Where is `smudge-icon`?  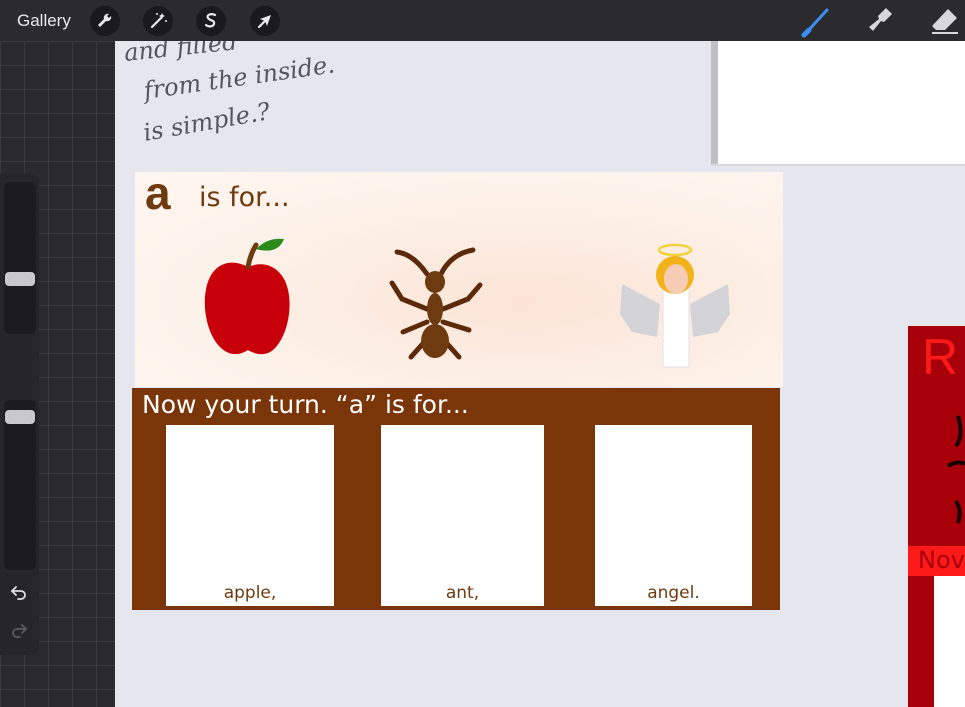 smudge-icon is located at coordinates (880, 19).